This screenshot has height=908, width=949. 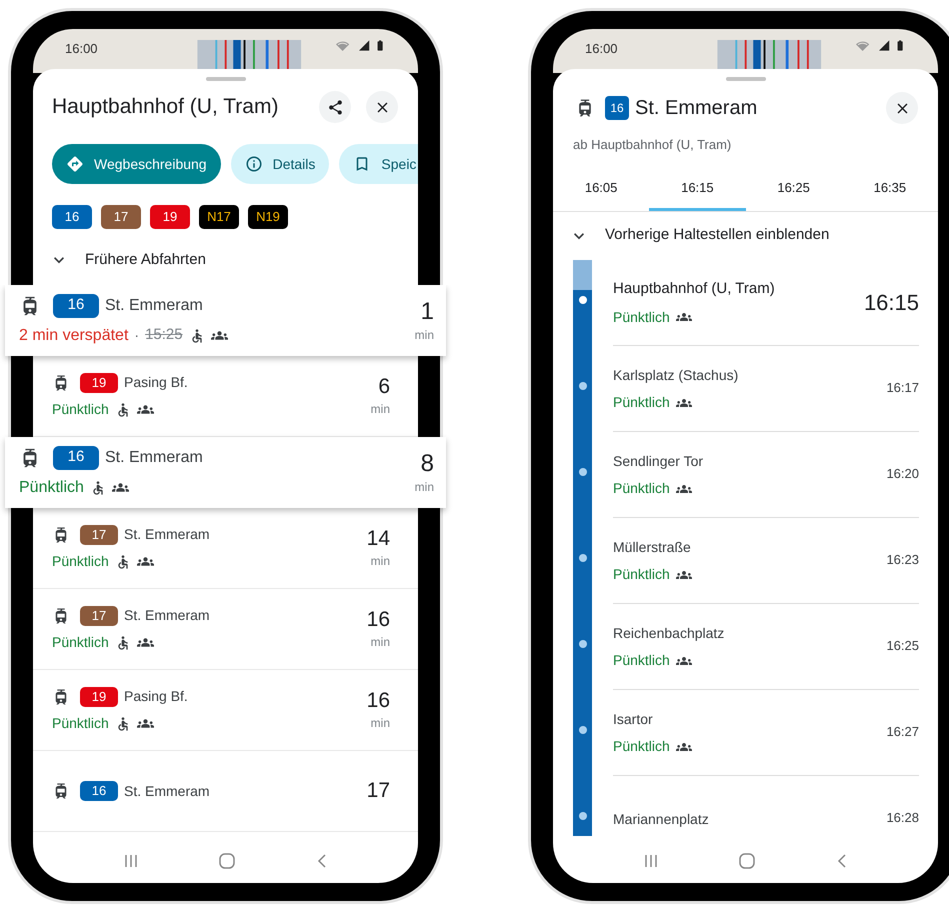 I want to click on stop-time: 16:28, so click(x=902, y=818).